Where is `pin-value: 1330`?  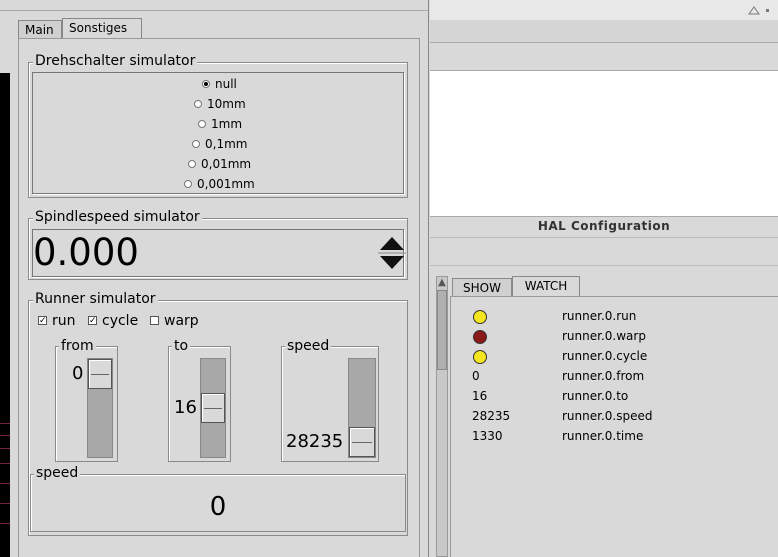
pin-value: 1330 is located at coordinates (487, 436).